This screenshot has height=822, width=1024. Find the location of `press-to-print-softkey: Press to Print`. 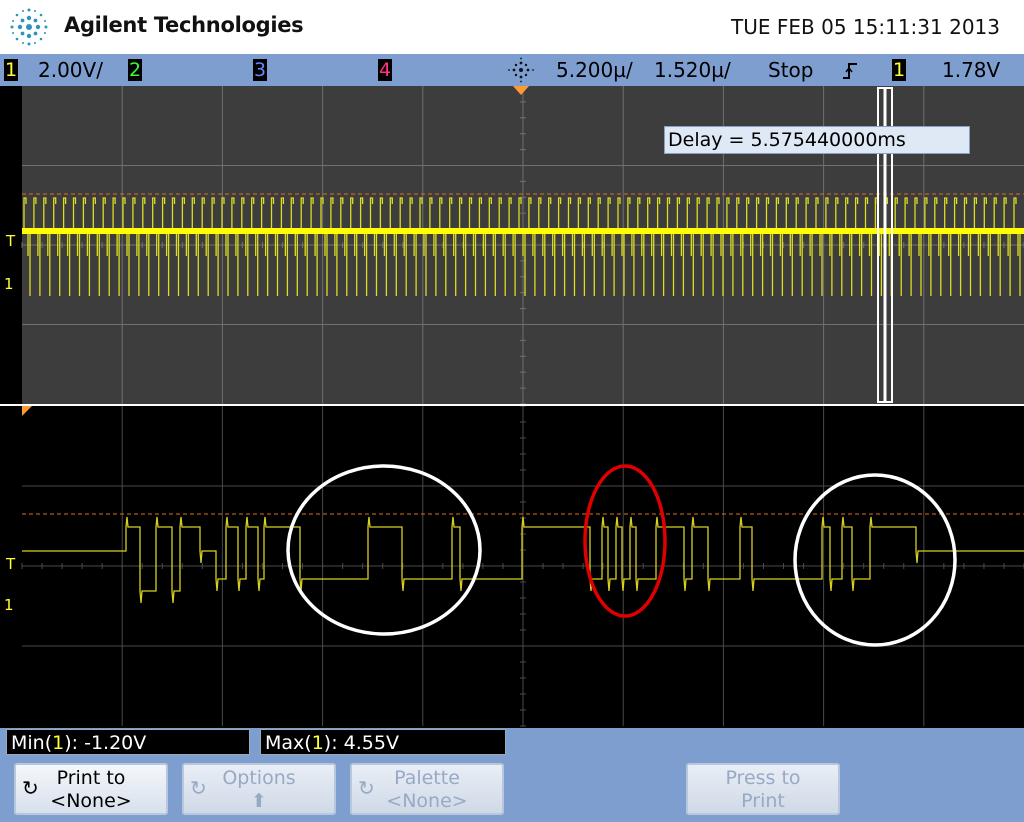

press-to-print-softkey: Press to Print is located at coordinates (763, 789).